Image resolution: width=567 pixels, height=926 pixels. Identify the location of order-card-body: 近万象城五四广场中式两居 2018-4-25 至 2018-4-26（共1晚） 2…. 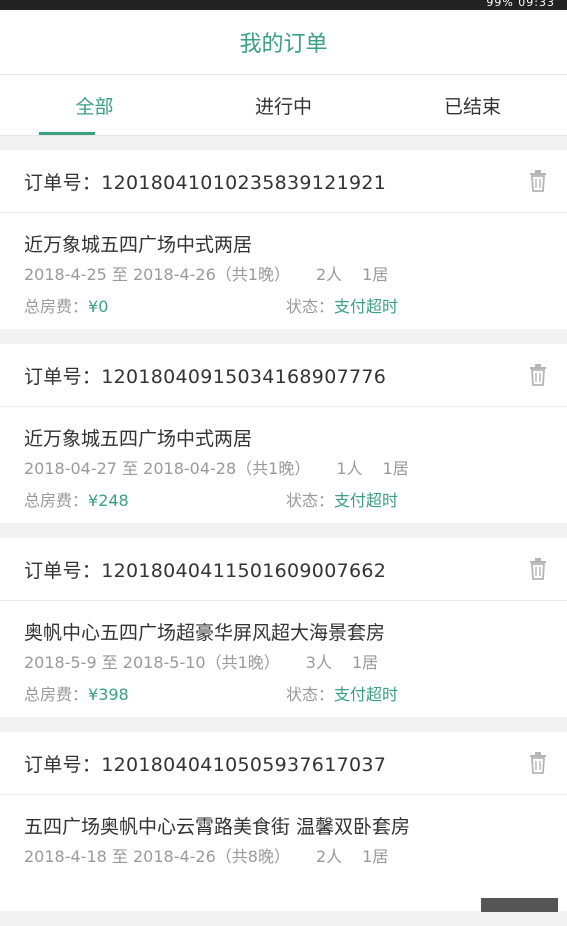
(283, 271).